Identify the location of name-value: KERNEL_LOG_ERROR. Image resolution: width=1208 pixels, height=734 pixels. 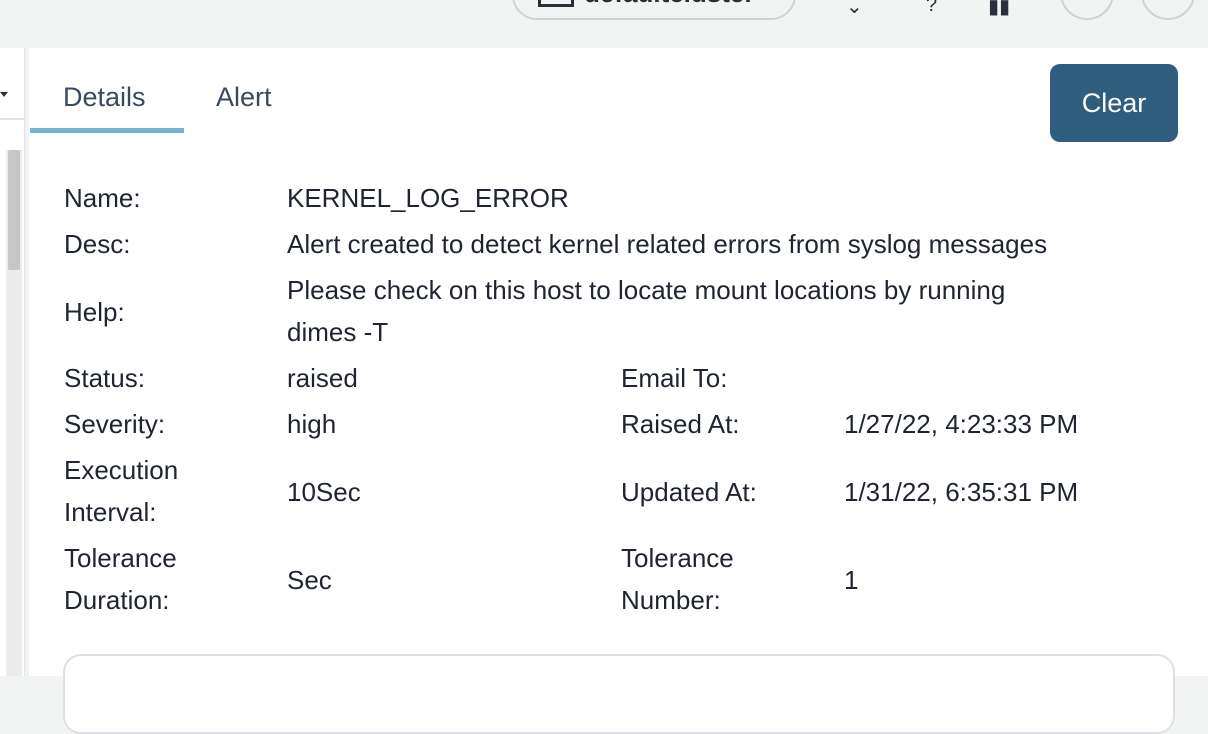
(428, 198).